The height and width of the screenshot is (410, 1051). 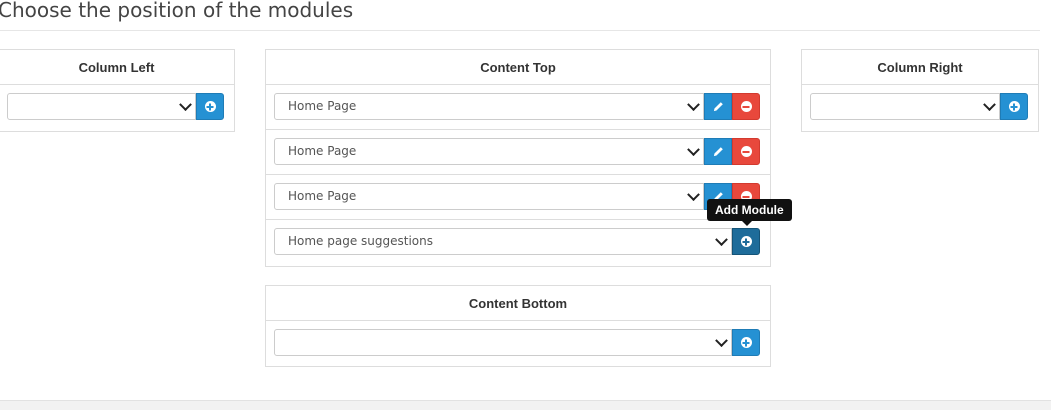 What do you see at coordinates (905, 106) in the screenshot?
I see `column-right-module-select` at bounding box center [905, 106].